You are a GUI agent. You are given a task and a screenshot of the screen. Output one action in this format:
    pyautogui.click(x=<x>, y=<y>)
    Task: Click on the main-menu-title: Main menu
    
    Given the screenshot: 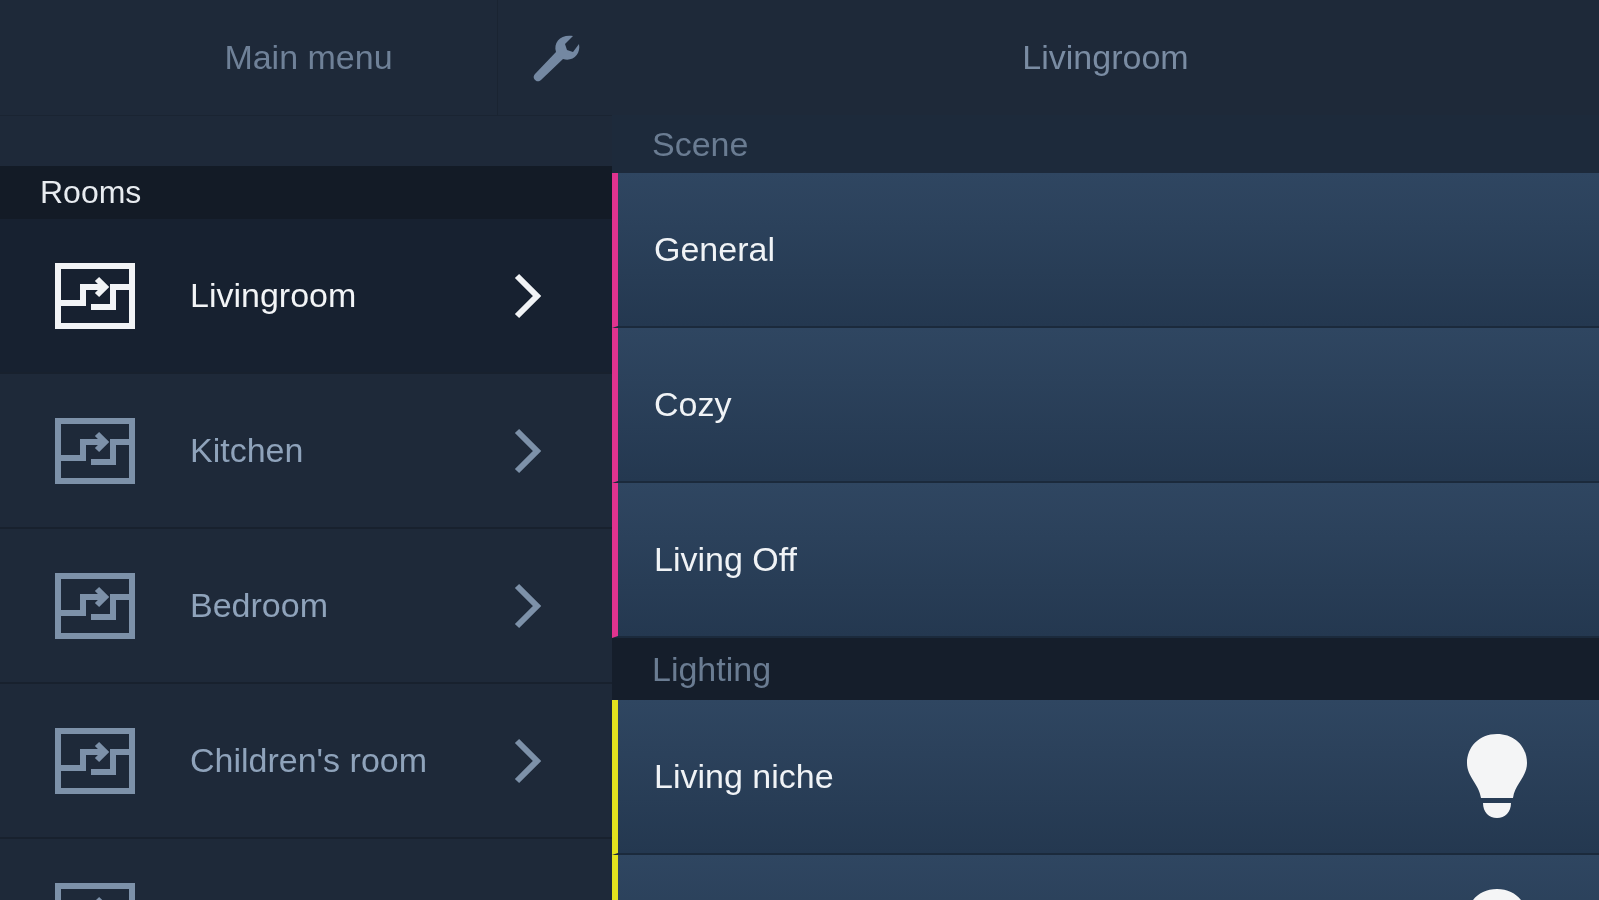 What is the action you would take?
    pyautogui.click(x=308, y=57)
    